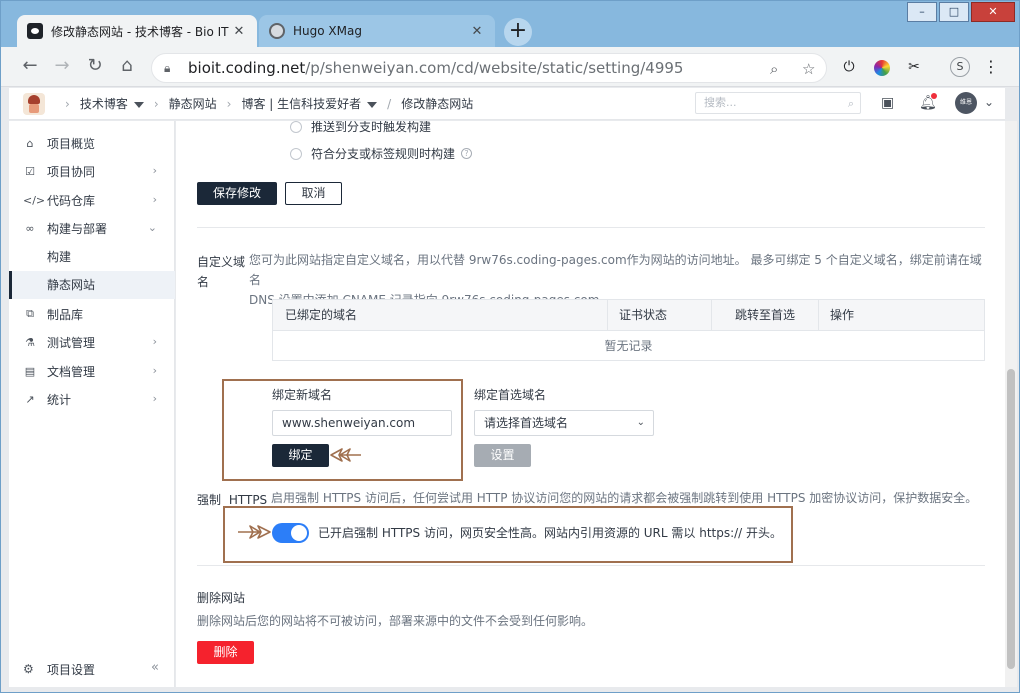 The width and height of the screenshot is (1020, 693). What do you see at coordinates (92, 171) in the screenshot?
I see `sidebar-item-collab: ☑ 项目协同 ›` at bounding box center [92, 171].